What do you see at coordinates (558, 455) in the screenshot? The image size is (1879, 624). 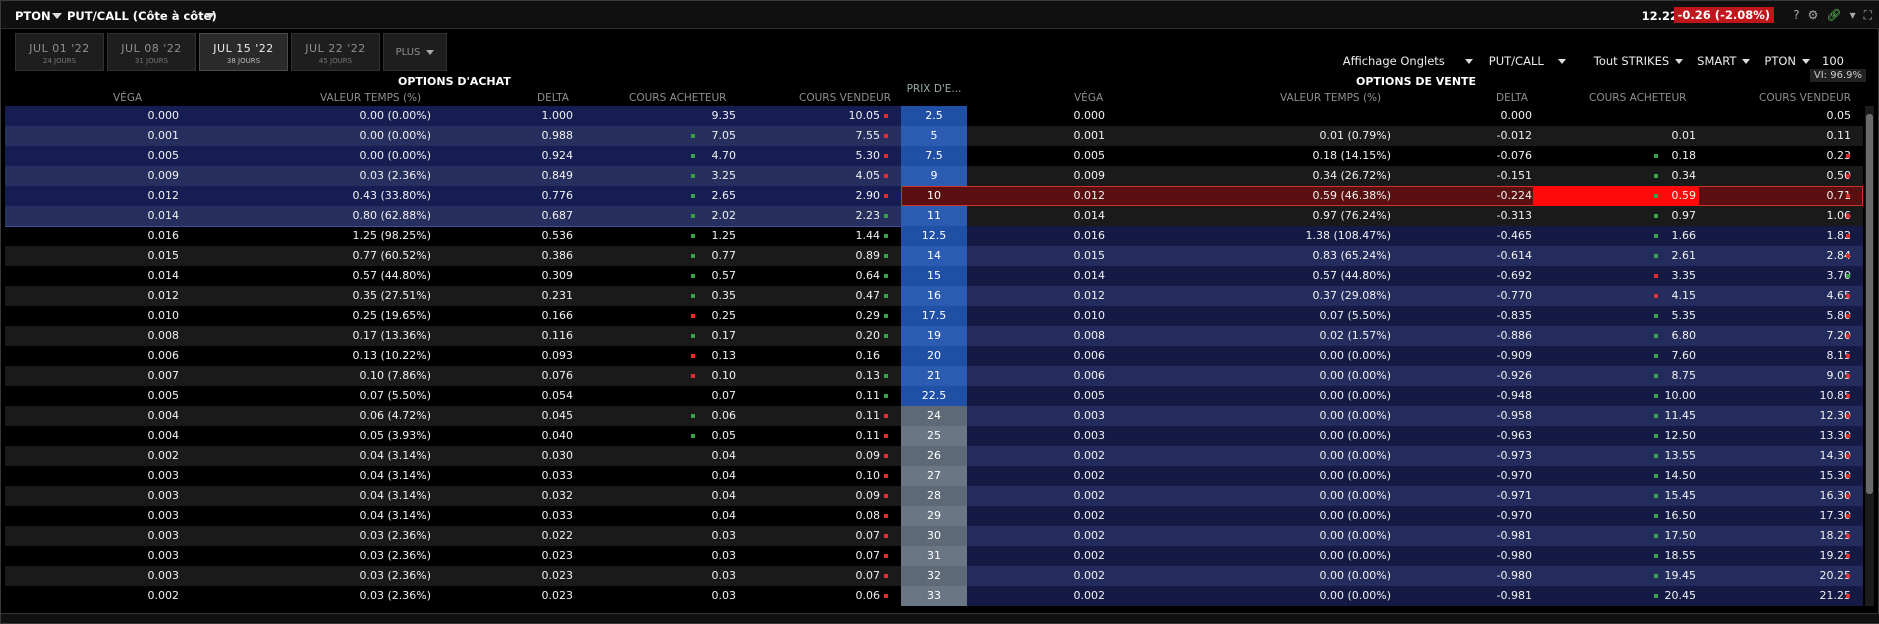 I see `call-delta-cell: 0.030` at bounding box center [558, 455].